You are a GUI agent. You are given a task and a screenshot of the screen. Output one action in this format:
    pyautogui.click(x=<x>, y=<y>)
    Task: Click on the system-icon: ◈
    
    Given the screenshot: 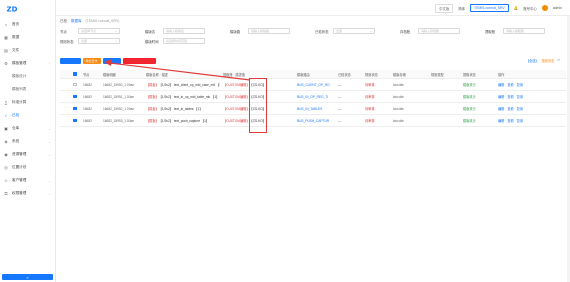 What is the action you would take?
    pyautogui.click(x=6, y=141)
    